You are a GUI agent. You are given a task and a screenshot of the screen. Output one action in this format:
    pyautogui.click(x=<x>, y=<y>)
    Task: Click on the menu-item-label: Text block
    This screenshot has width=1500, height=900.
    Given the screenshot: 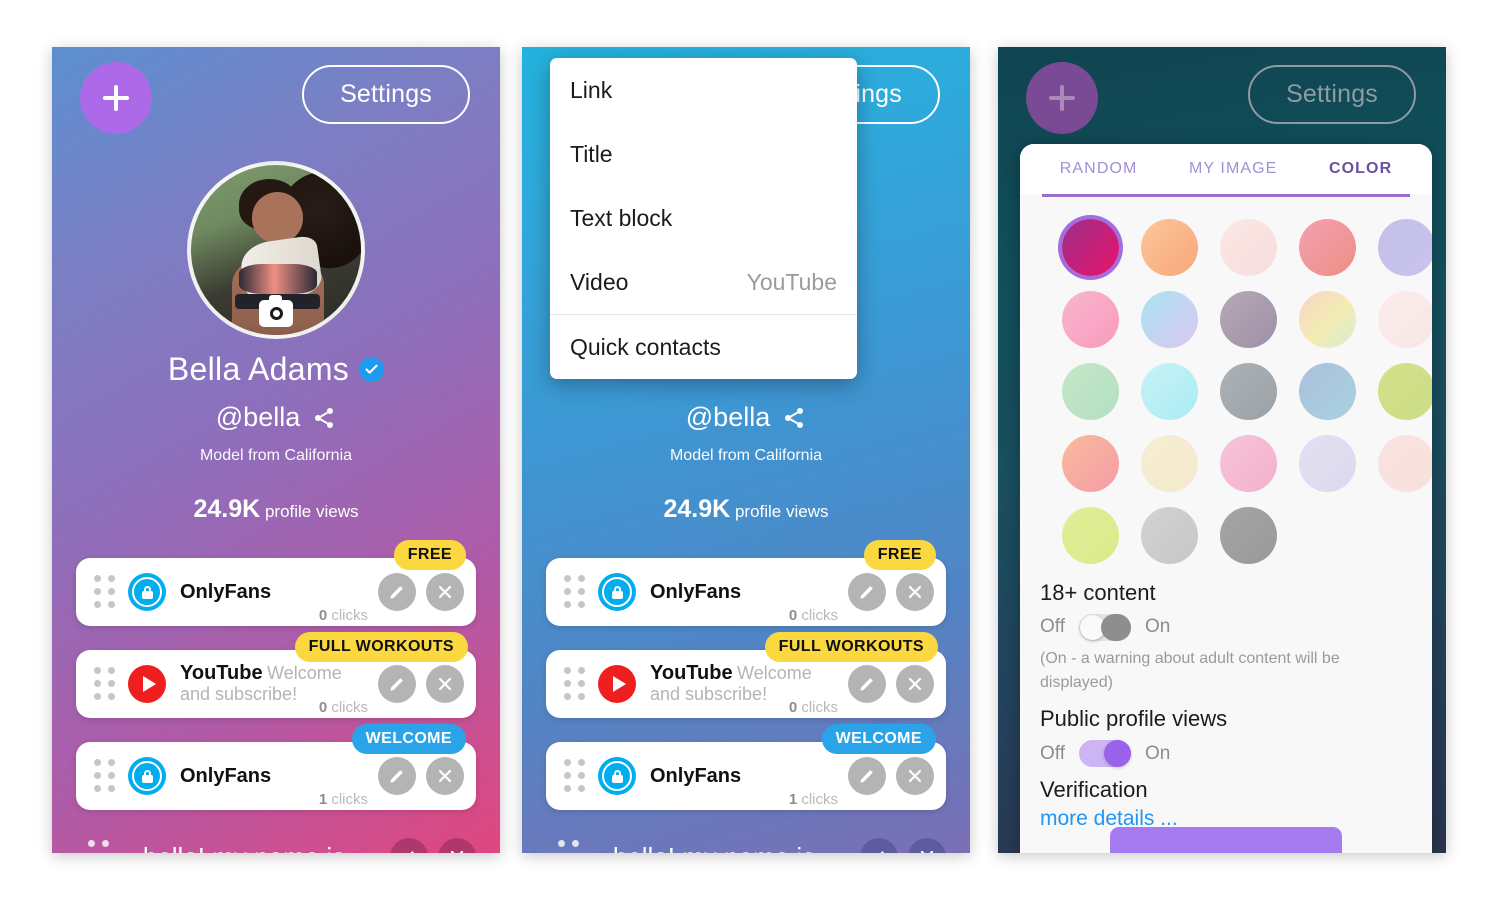 What is the action you would take?
    pyautogui.click(x=621, y=217)
    